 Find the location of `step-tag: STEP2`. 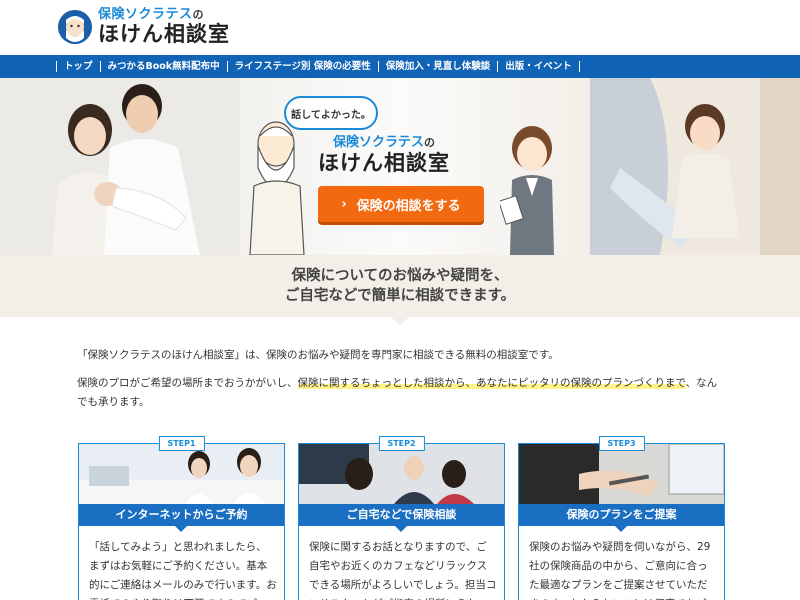

step-tag: STEP2 is located at coordinates (401, 443).